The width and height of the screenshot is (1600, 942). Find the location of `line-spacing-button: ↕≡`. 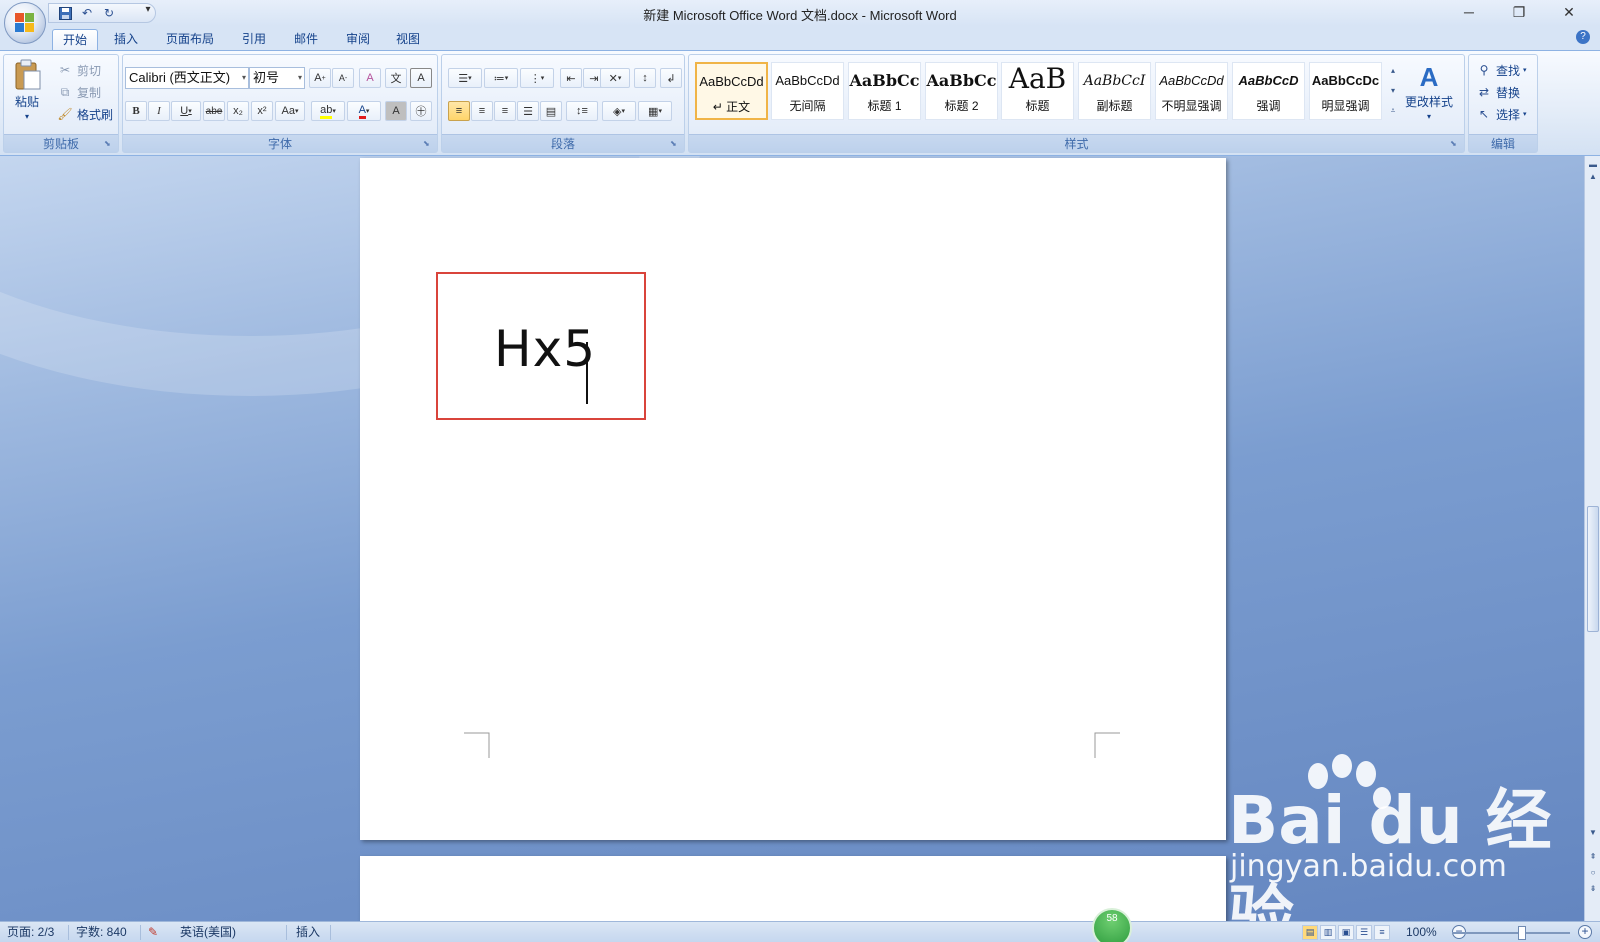

line-spacing-button: ↕≡ is located at coordinates (582, 111).